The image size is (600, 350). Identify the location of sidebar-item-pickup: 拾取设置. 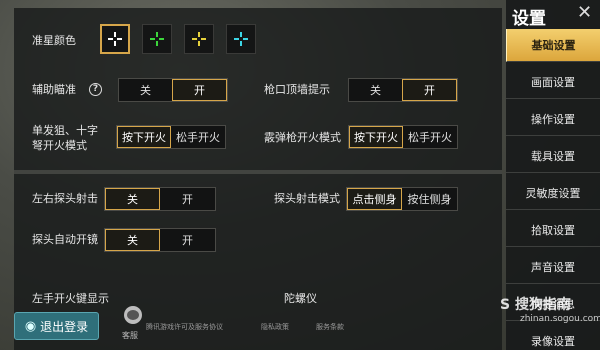
(553, 230).